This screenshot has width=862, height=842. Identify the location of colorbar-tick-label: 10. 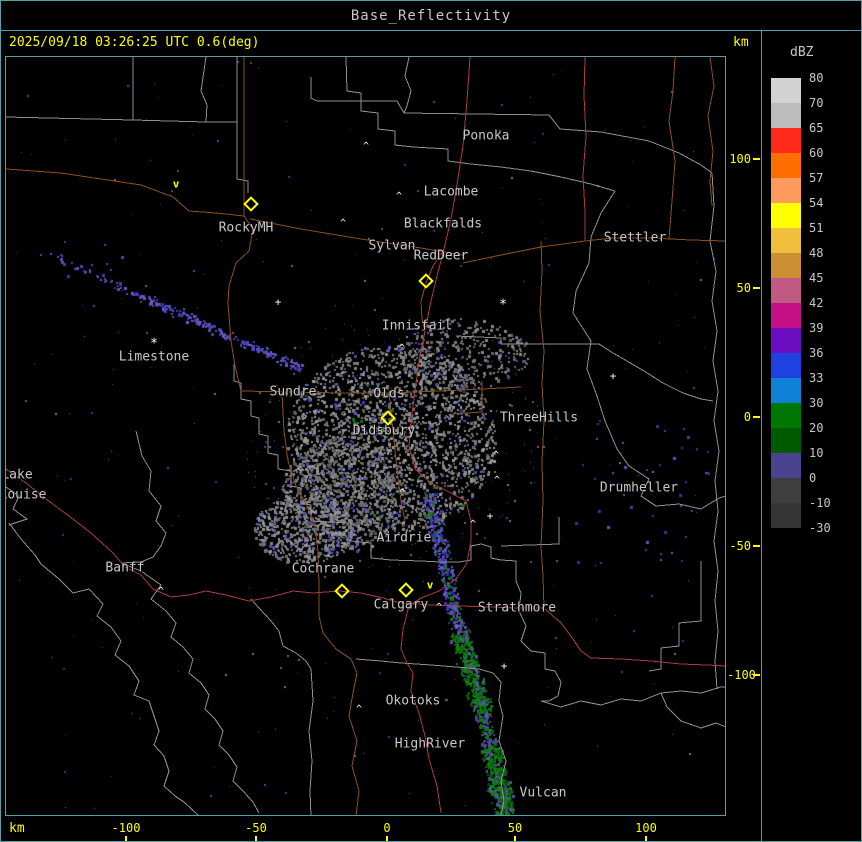
(816, 453).